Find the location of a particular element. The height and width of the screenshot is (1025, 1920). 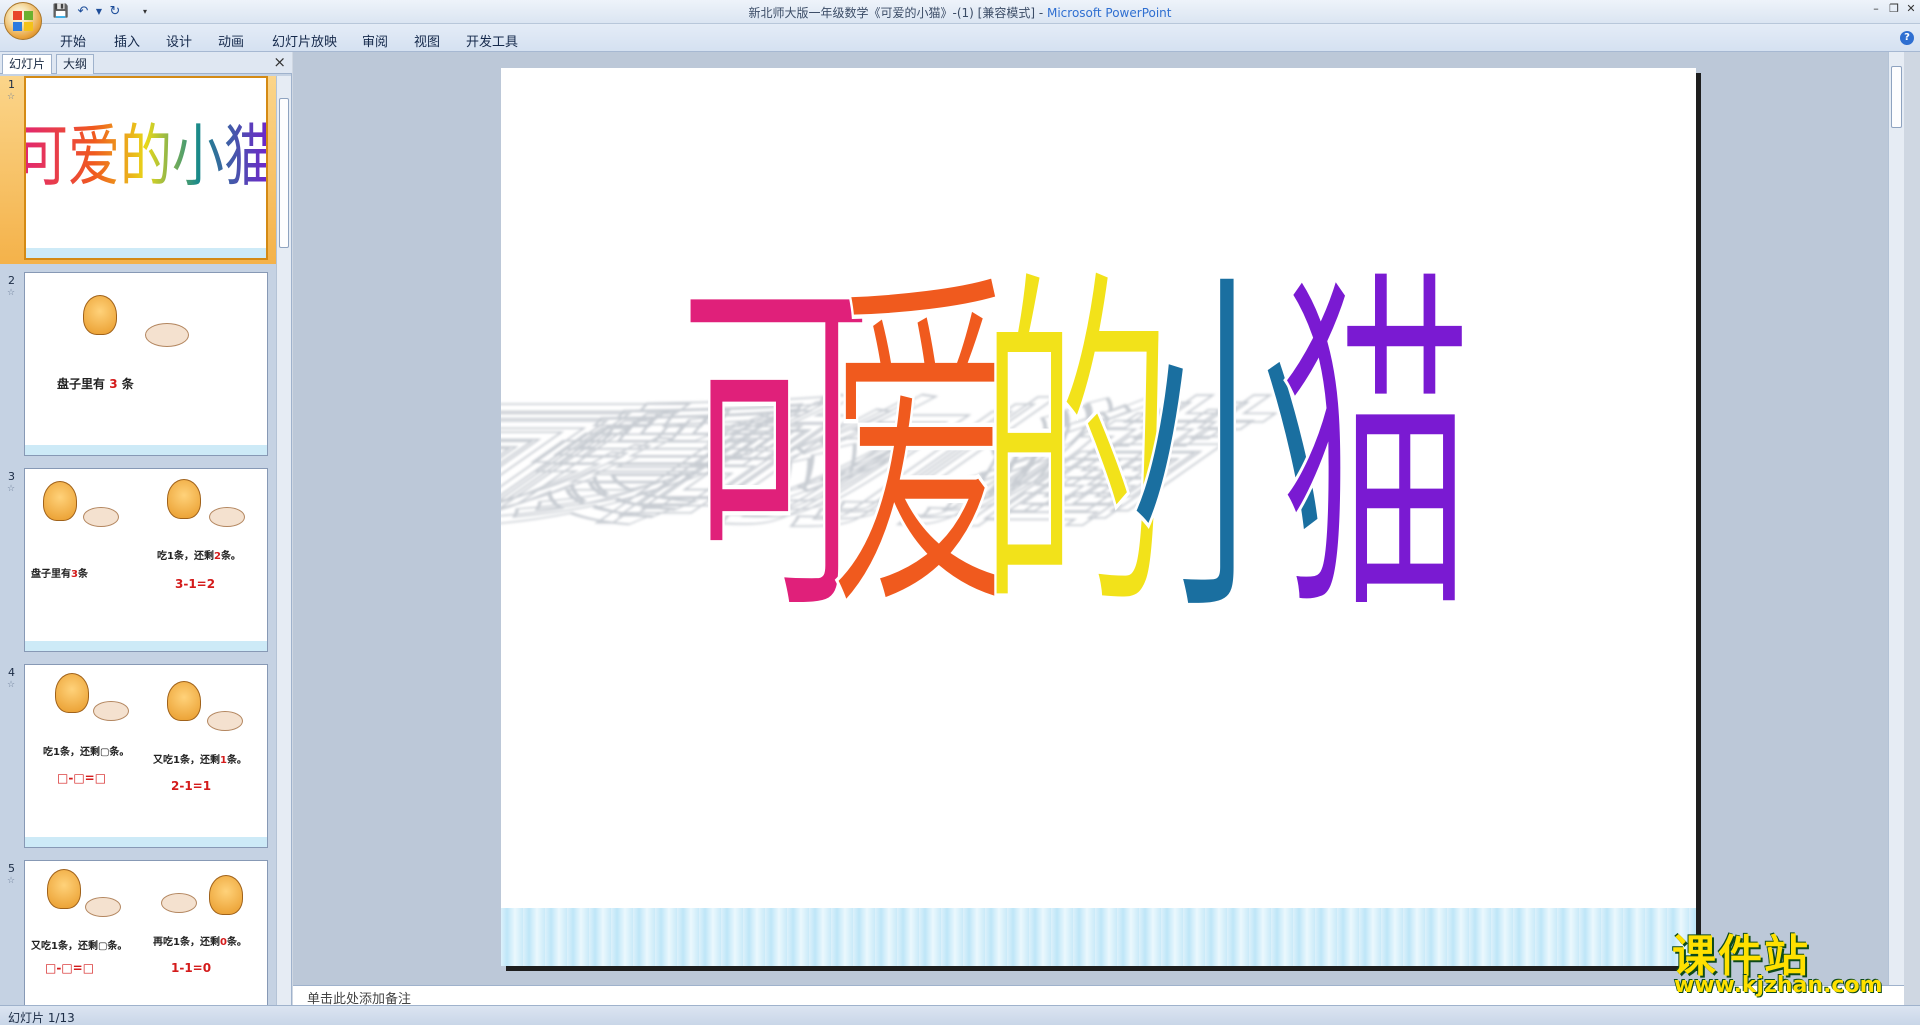

thumbnail-item: 5 ☆ 又吃1条，还剩▢条。 □-□=□ 再吃1条，还剩0条。 1-1=0 is located at coordinates (138, 932).